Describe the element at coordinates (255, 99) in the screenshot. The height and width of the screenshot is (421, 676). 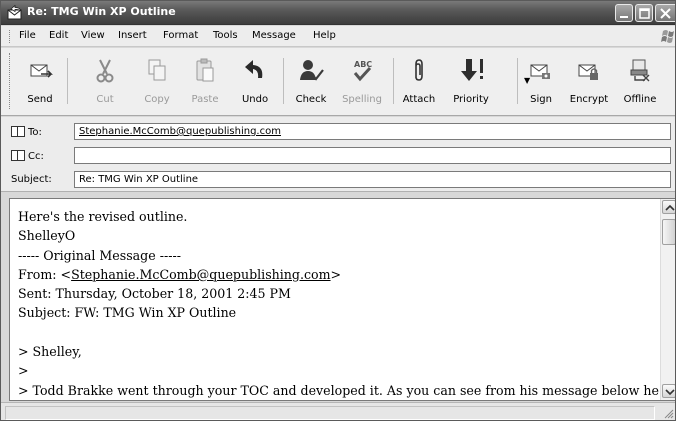
I see `undo-label: Undo` at that location.